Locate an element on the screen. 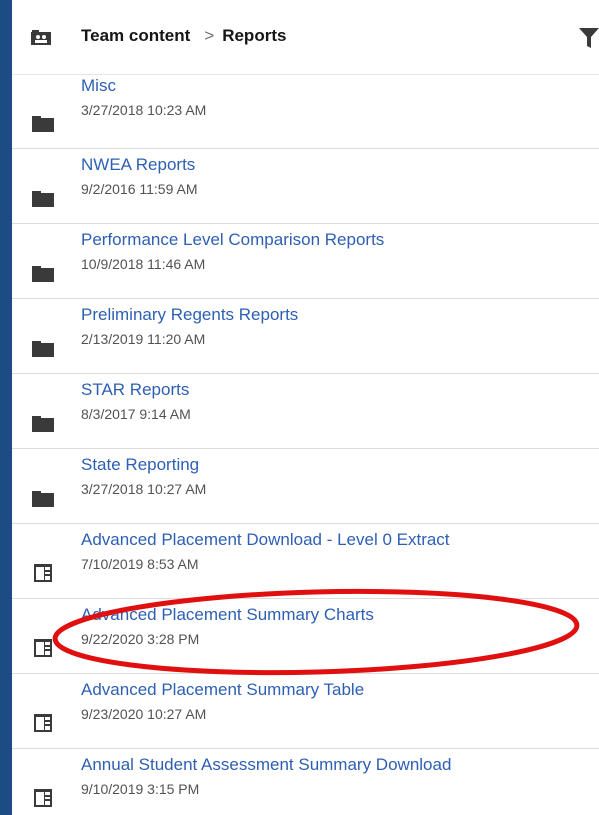 This screenshot has width=599, height=815. breadcrumb: Team content > Reports is located at coordinates (183, 36).